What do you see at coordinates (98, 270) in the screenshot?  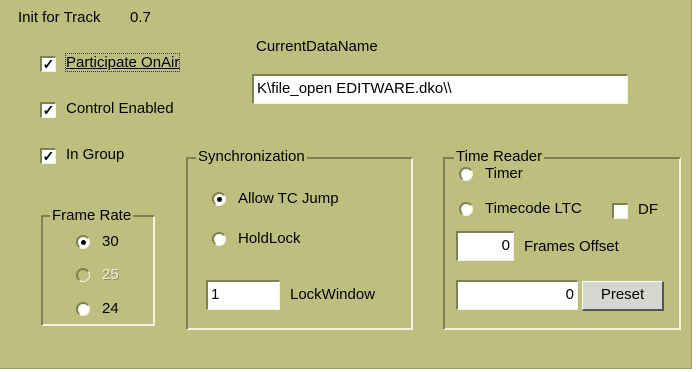 I see `frame-rate-group` at bounding box center [98, 270].